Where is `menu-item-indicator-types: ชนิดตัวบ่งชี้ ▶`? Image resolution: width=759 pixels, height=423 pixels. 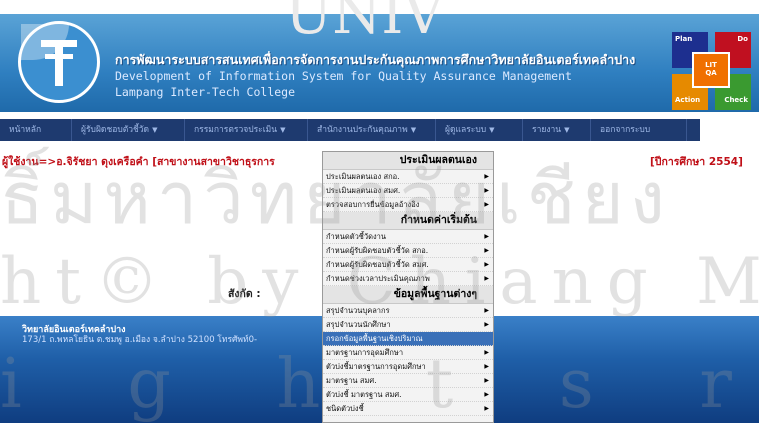
menu-item-indicator-types: ชนิดตัวบ่งชี้ ▶ is located at coordinates (408, 409).